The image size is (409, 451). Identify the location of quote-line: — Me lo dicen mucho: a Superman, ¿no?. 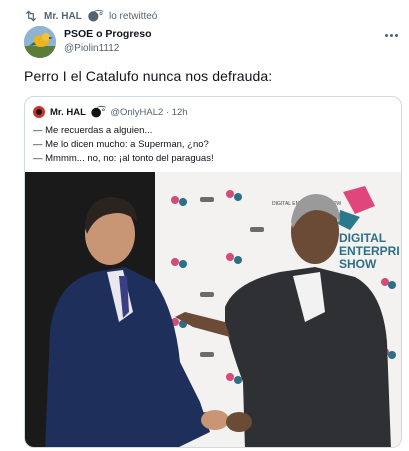
(121, 144).